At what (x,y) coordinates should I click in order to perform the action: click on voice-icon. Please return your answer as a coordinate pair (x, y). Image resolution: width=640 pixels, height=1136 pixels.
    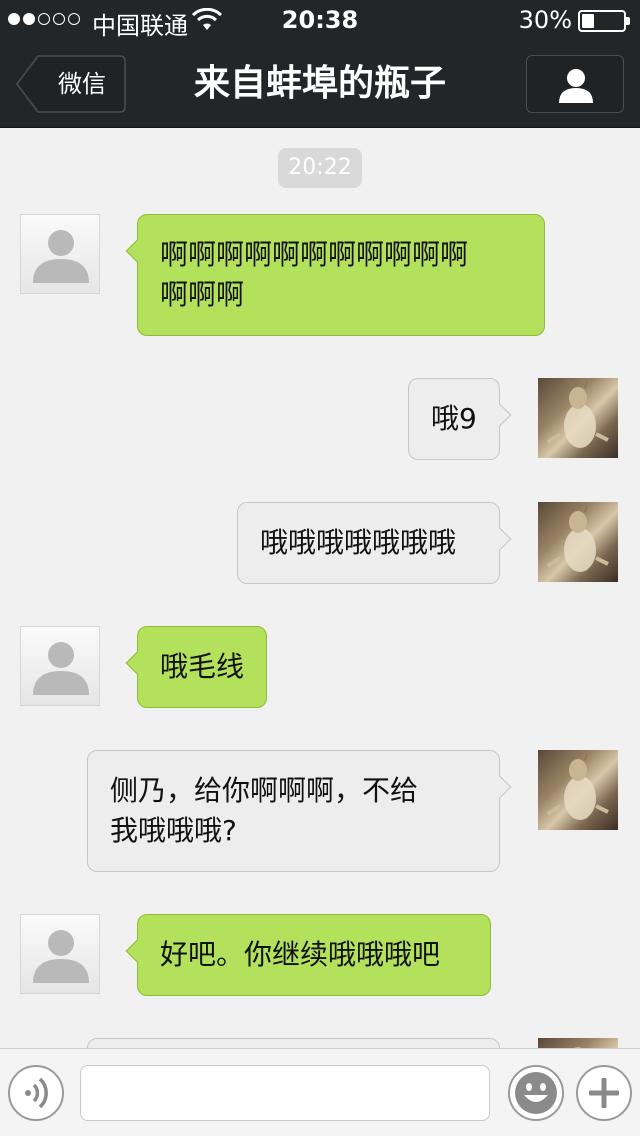
    Looking at the image, I should click on (36, 1093).